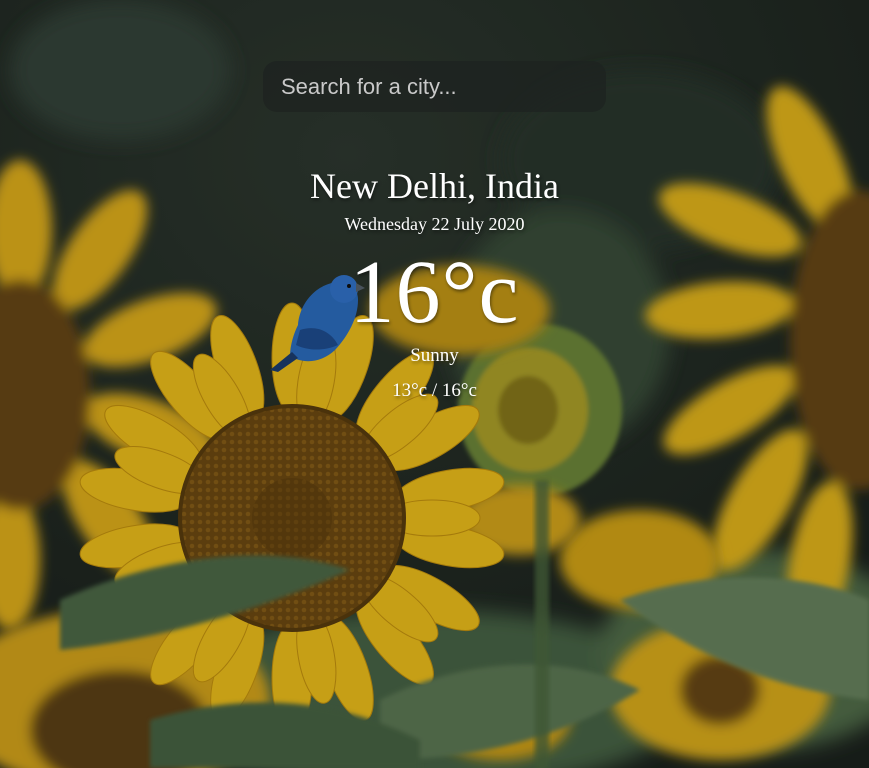 The width and height of the screenshot is (869, 768). What do you see at coordinates (434, 186) in the screenshot?
I see `location-title: New Delhi, India` at bounding box center [434, 186].